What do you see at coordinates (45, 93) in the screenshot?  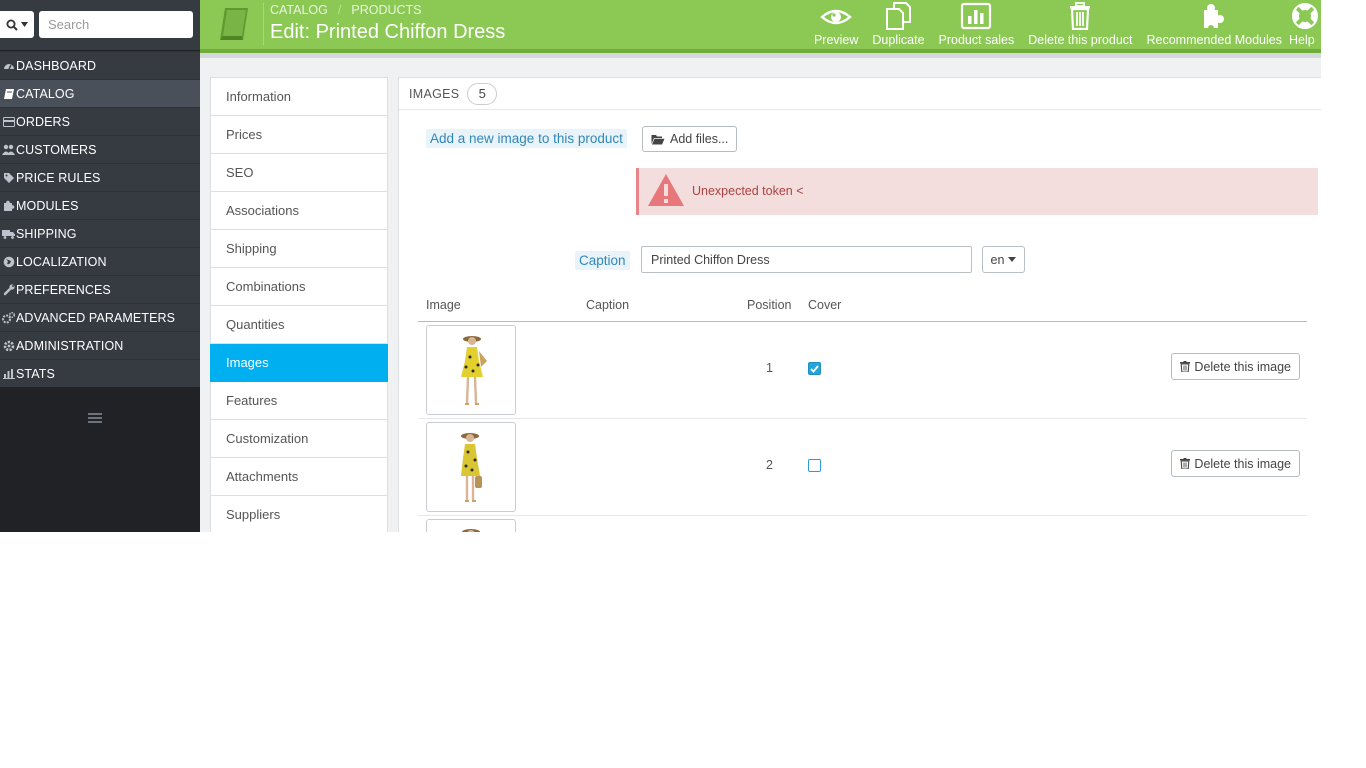 I see `menu-item-label: CATALOG` at bounding box center [45, 93].